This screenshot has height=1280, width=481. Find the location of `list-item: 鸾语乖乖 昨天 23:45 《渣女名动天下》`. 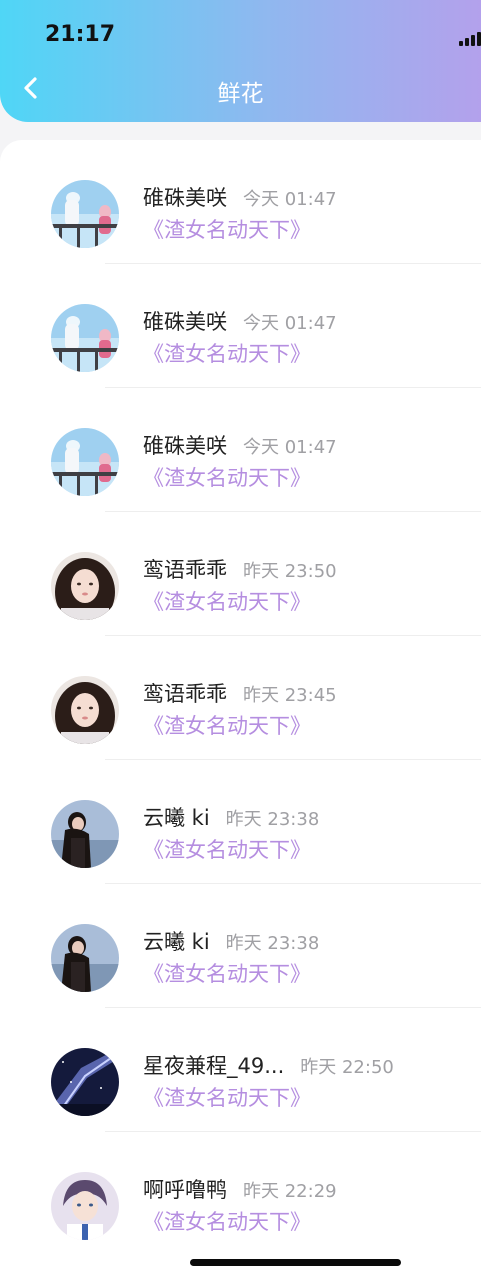

list-item: 鸾语乖乖 昨天 23:45 《渣女名动天下》 is located at coordinates (240, 698).